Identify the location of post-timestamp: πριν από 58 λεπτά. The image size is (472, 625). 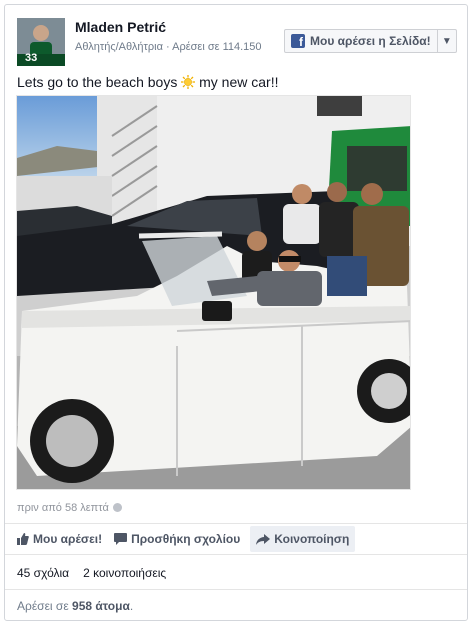
(69, 508).